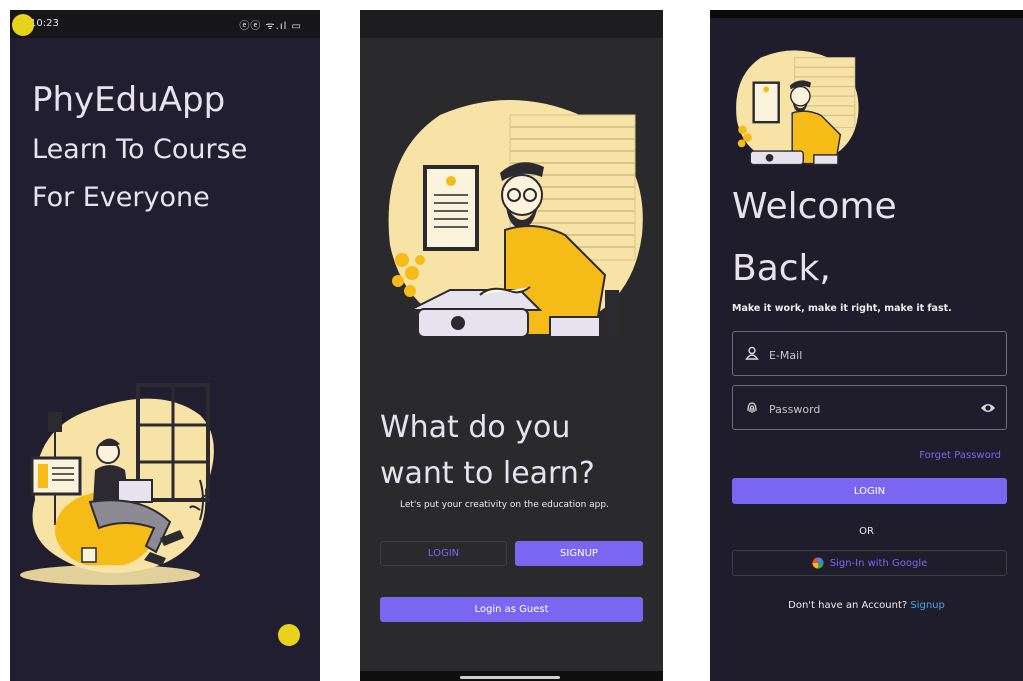  Describe the element at coordinates (129, 100) in the screenshot. I see `app-title: PhyEduApp` at that location.